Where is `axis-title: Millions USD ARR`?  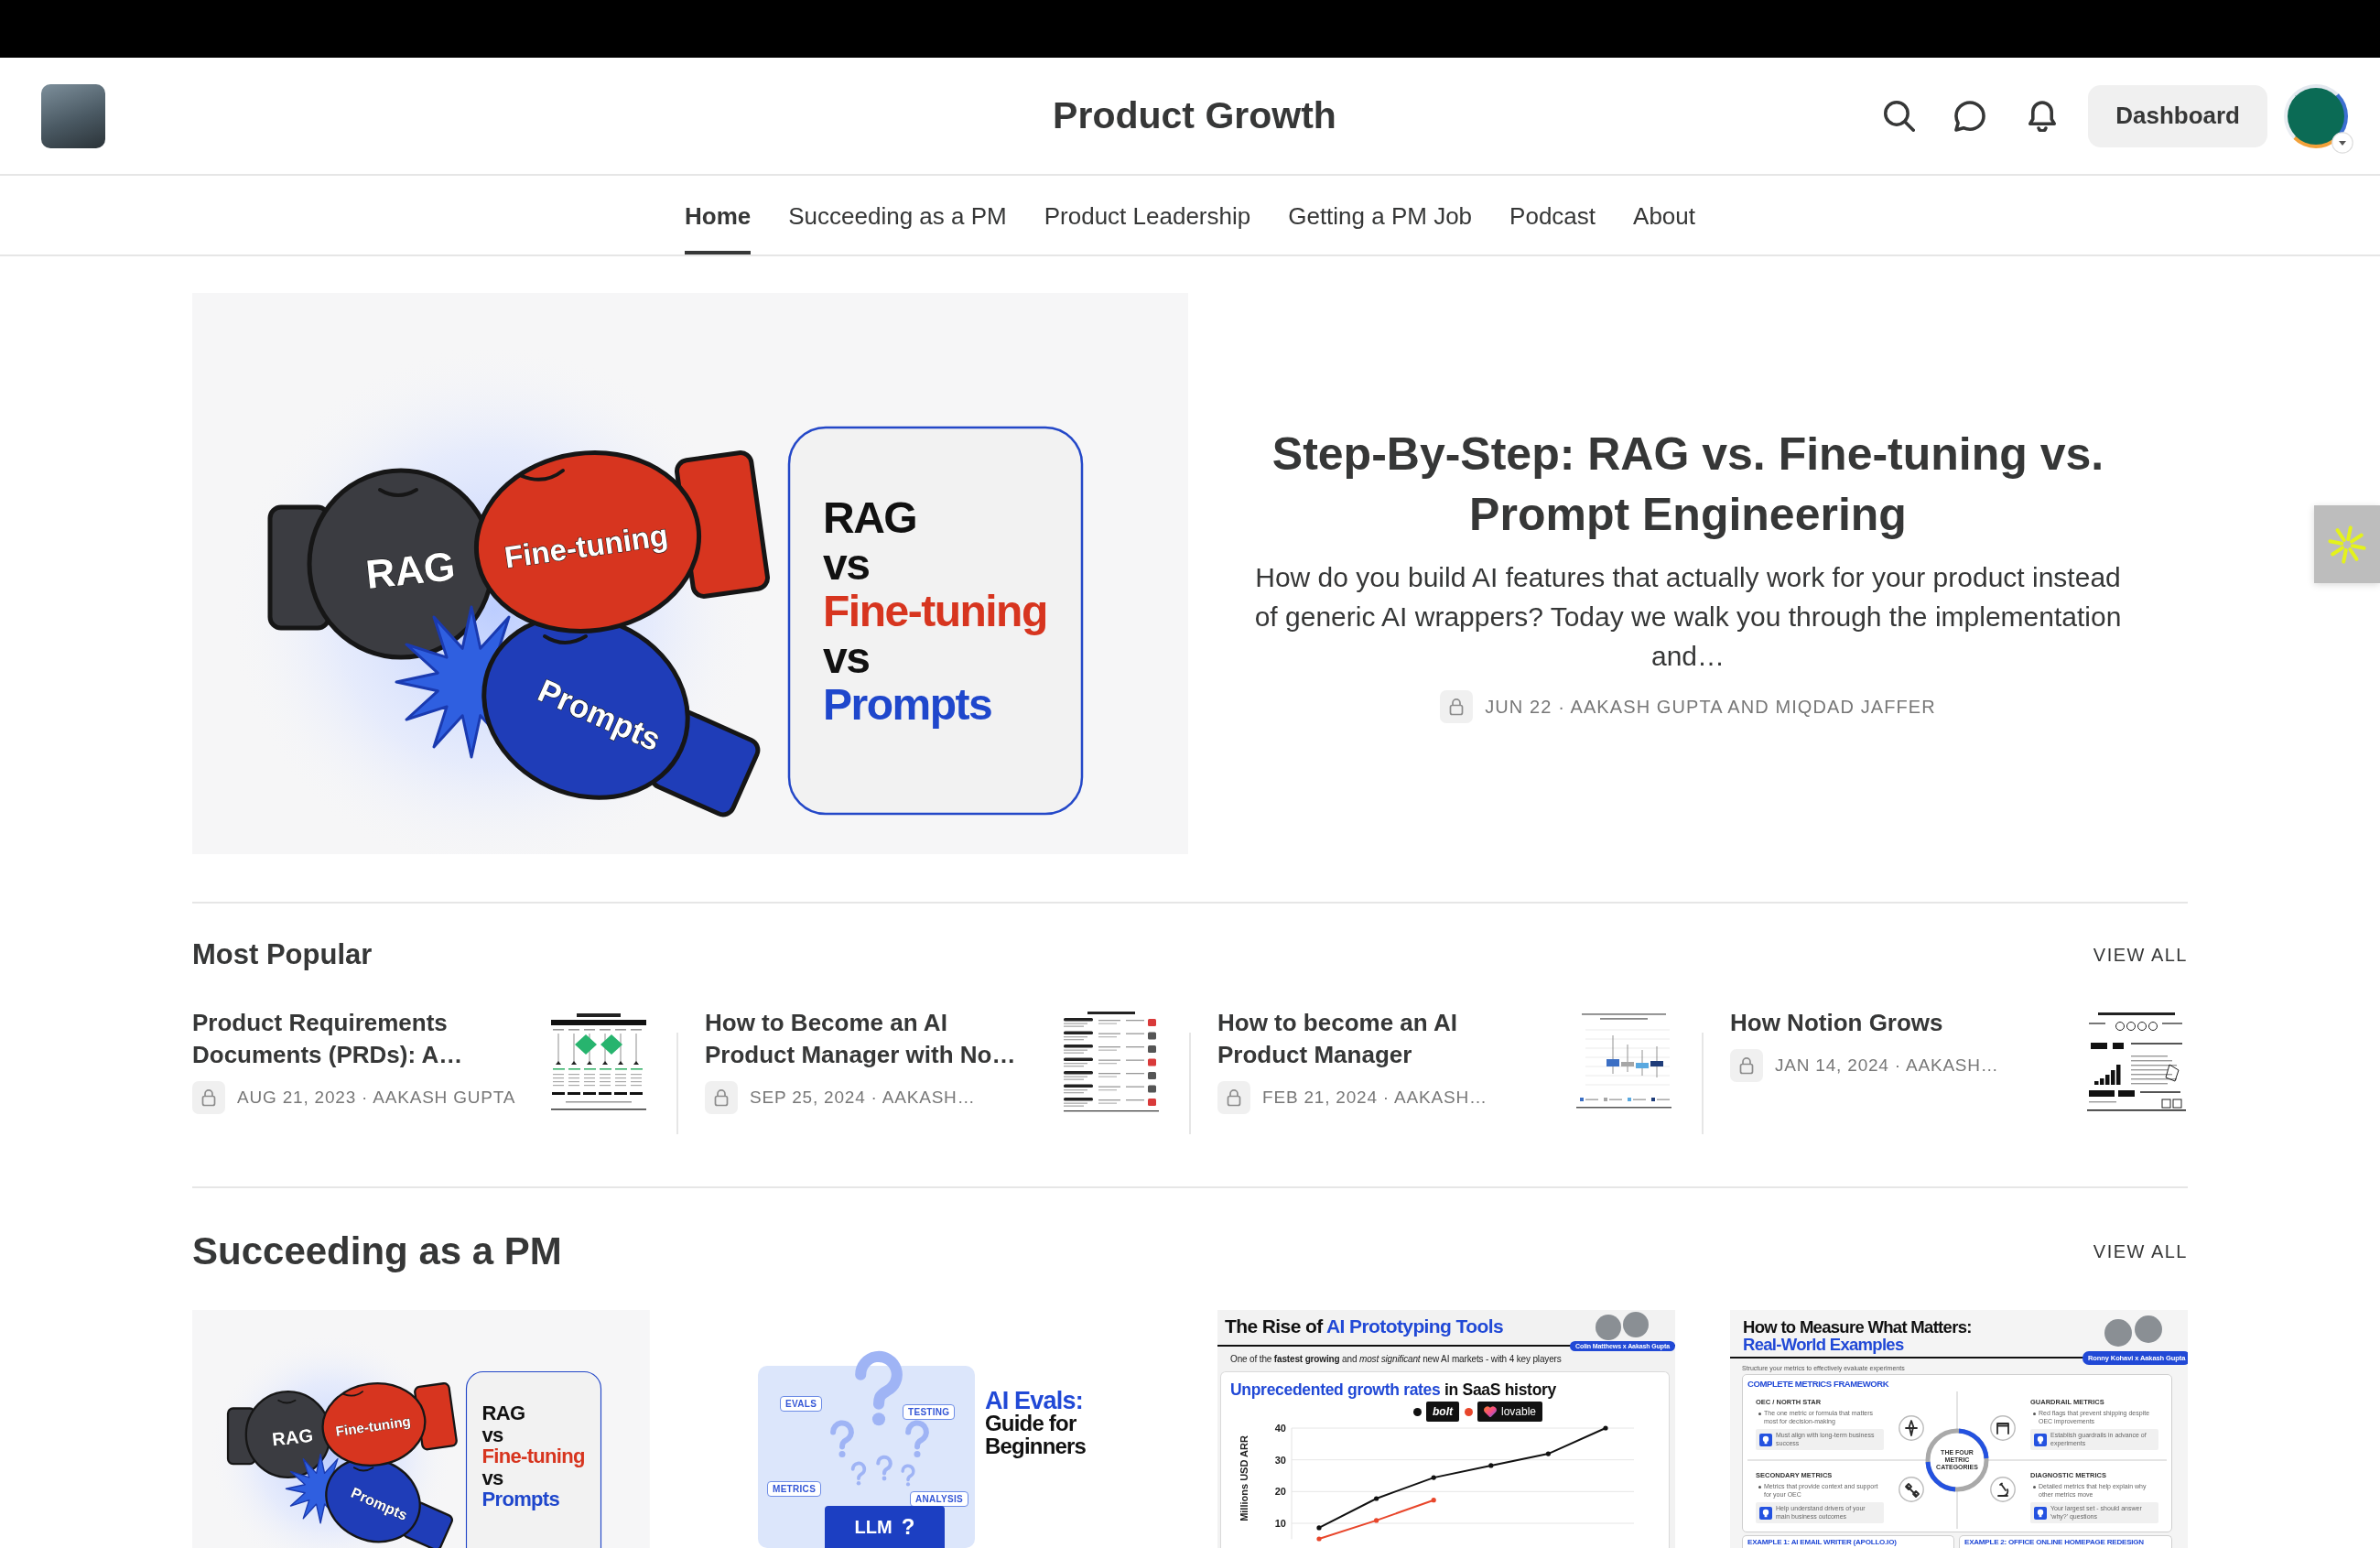 axis-title: Millions USD ARR is located at coordinates (1244, 1478).